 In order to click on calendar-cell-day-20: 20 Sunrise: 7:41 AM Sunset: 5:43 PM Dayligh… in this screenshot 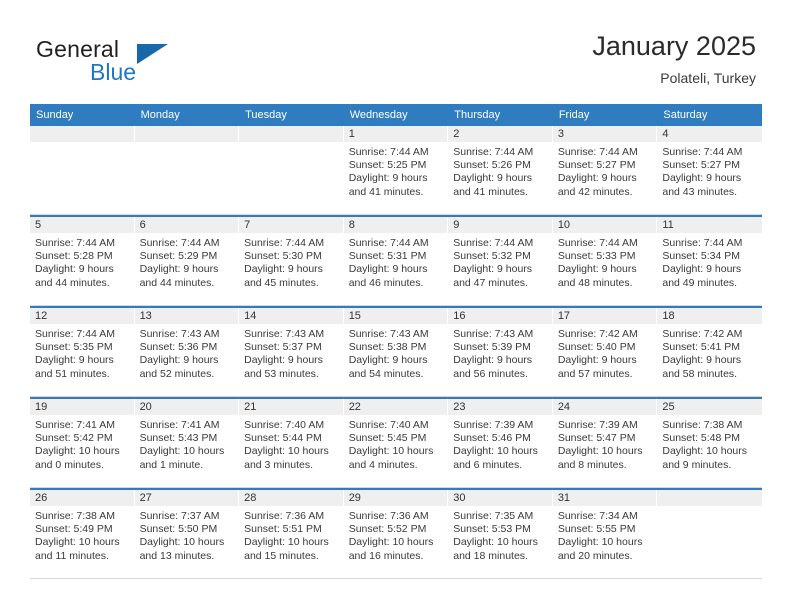, I will do `click(187, 443)`.